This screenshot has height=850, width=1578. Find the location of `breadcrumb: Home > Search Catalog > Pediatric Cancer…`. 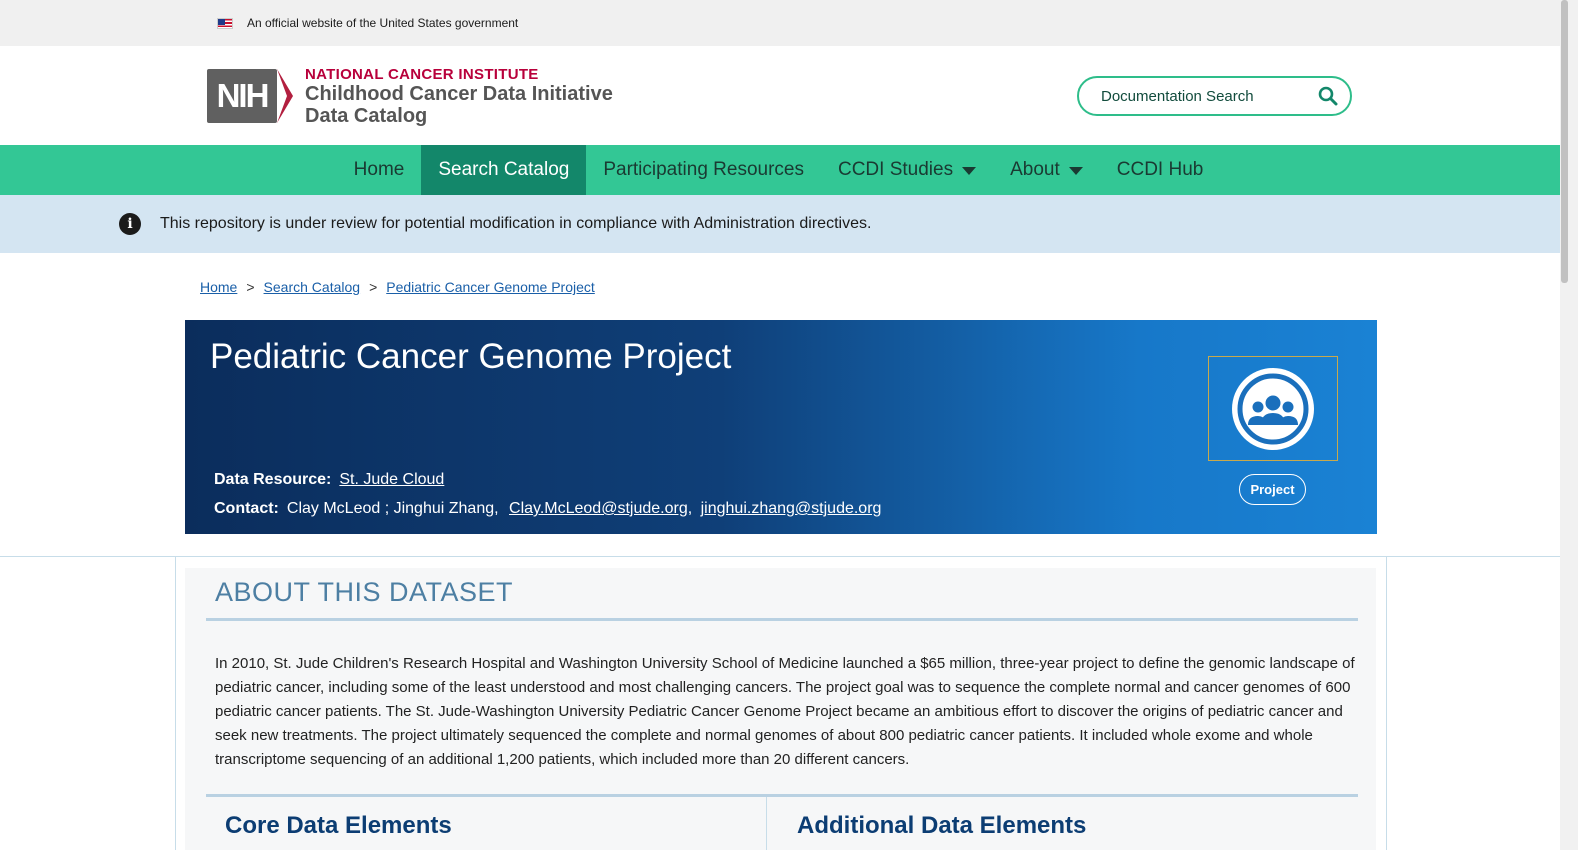

breadcrumb: Home > Search Catalog > Pediatric Cancer… is located at coordinates (397, 287).